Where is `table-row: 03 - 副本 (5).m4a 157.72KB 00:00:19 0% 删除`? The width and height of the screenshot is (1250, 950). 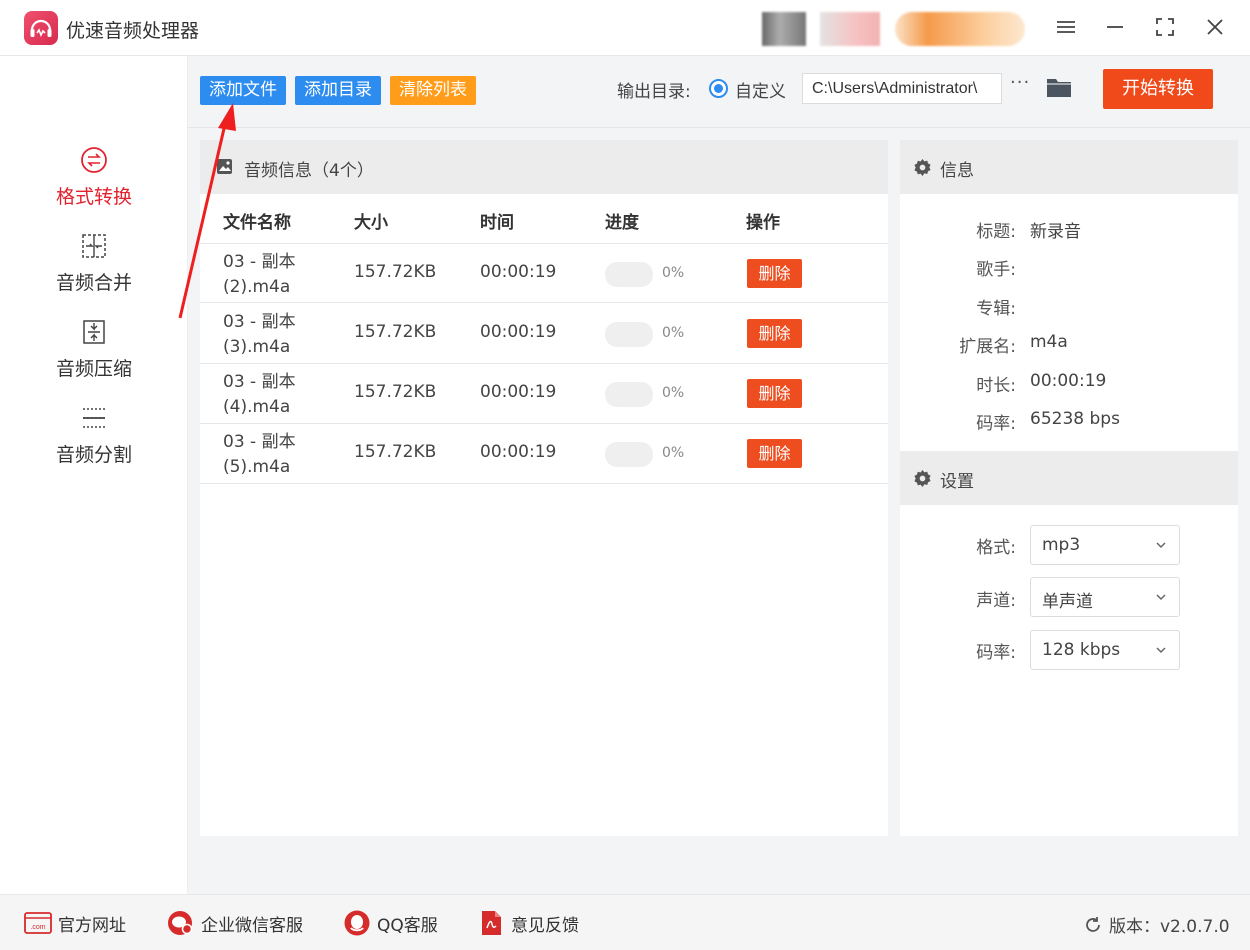 table-row: 03 - 副本 (5).m4a 157.72KB 00:00:19 0% 删除 is located at coordinates (544, 454).